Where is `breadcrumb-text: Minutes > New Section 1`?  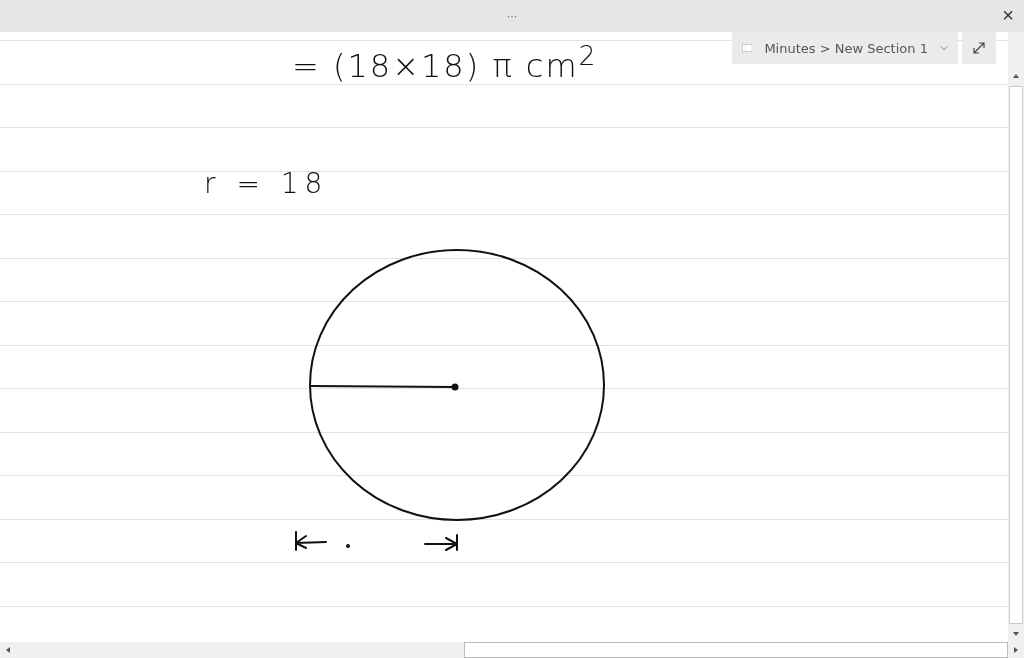 breadcrumb-text: Minutes > New Section 1 is located at coordinates (846, 48).